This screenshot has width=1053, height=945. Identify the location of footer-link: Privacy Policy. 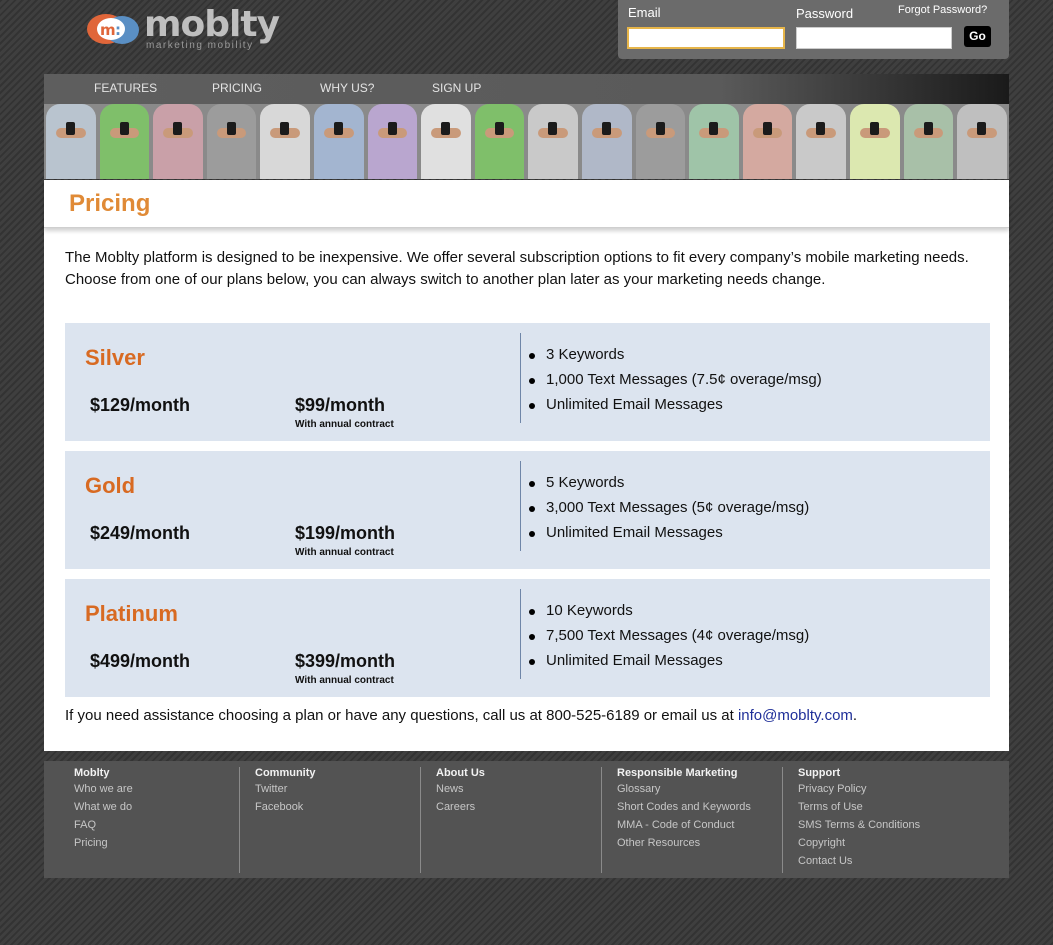
(832, 789).